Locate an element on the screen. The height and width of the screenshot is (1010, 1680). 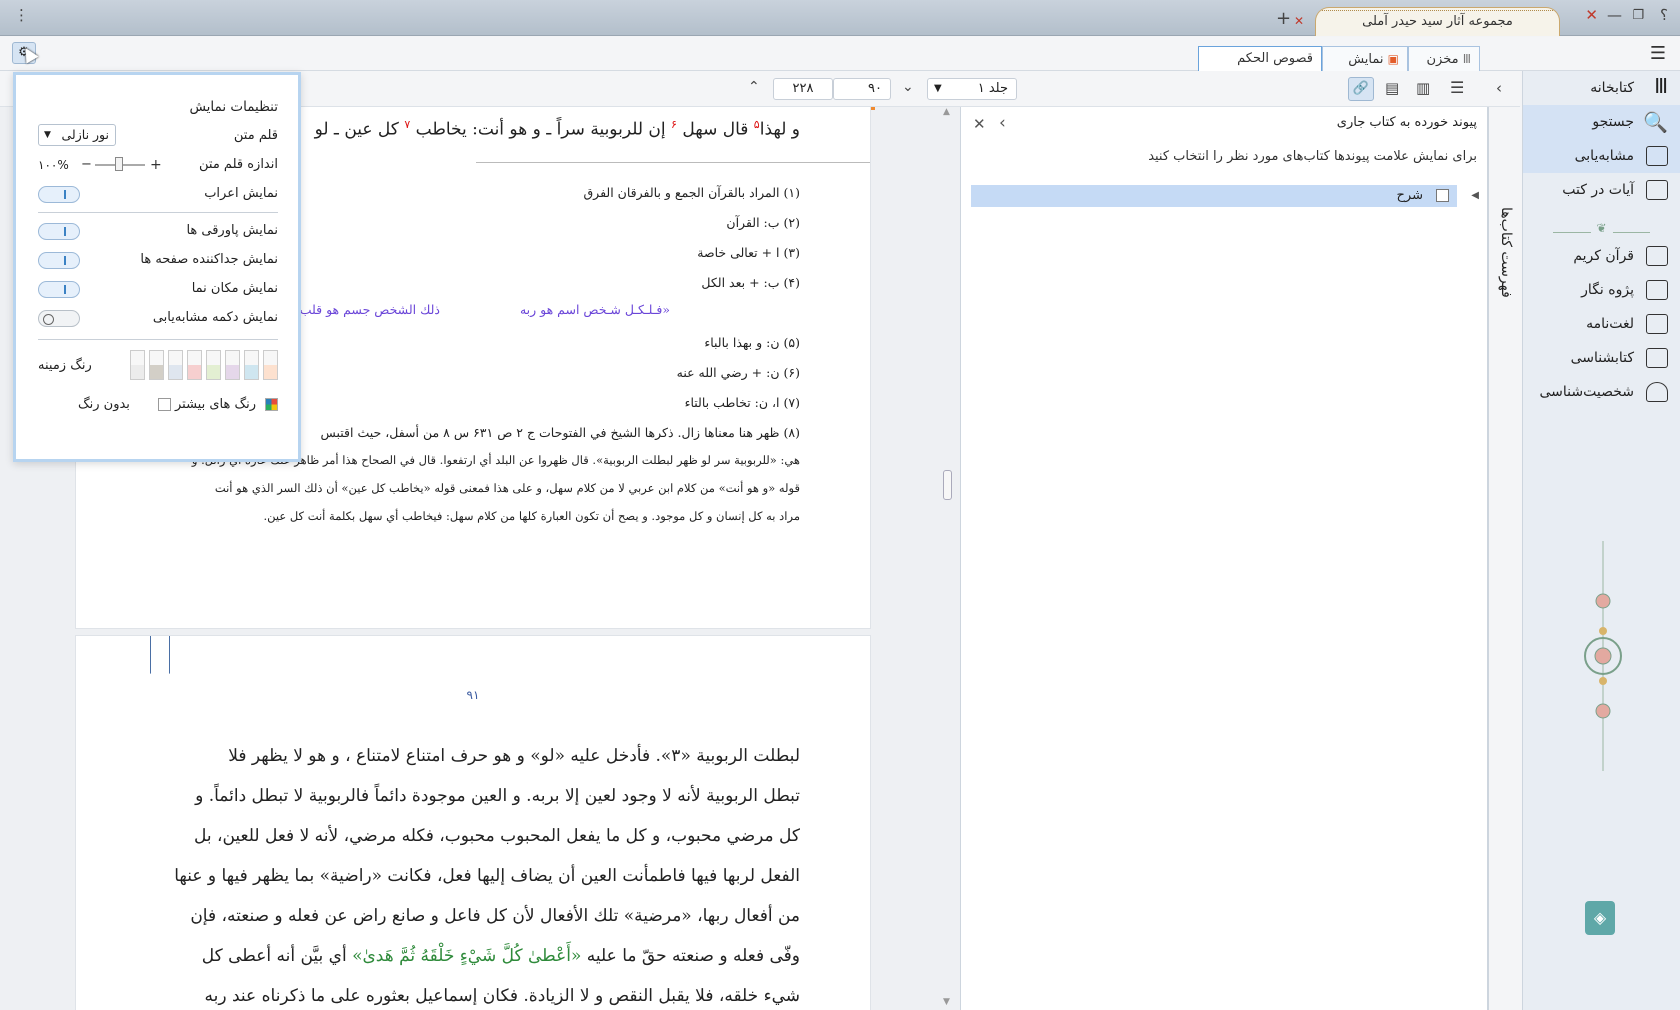
more-colors-label: رنگ های بیشتر is located at coordinates (215, 404).